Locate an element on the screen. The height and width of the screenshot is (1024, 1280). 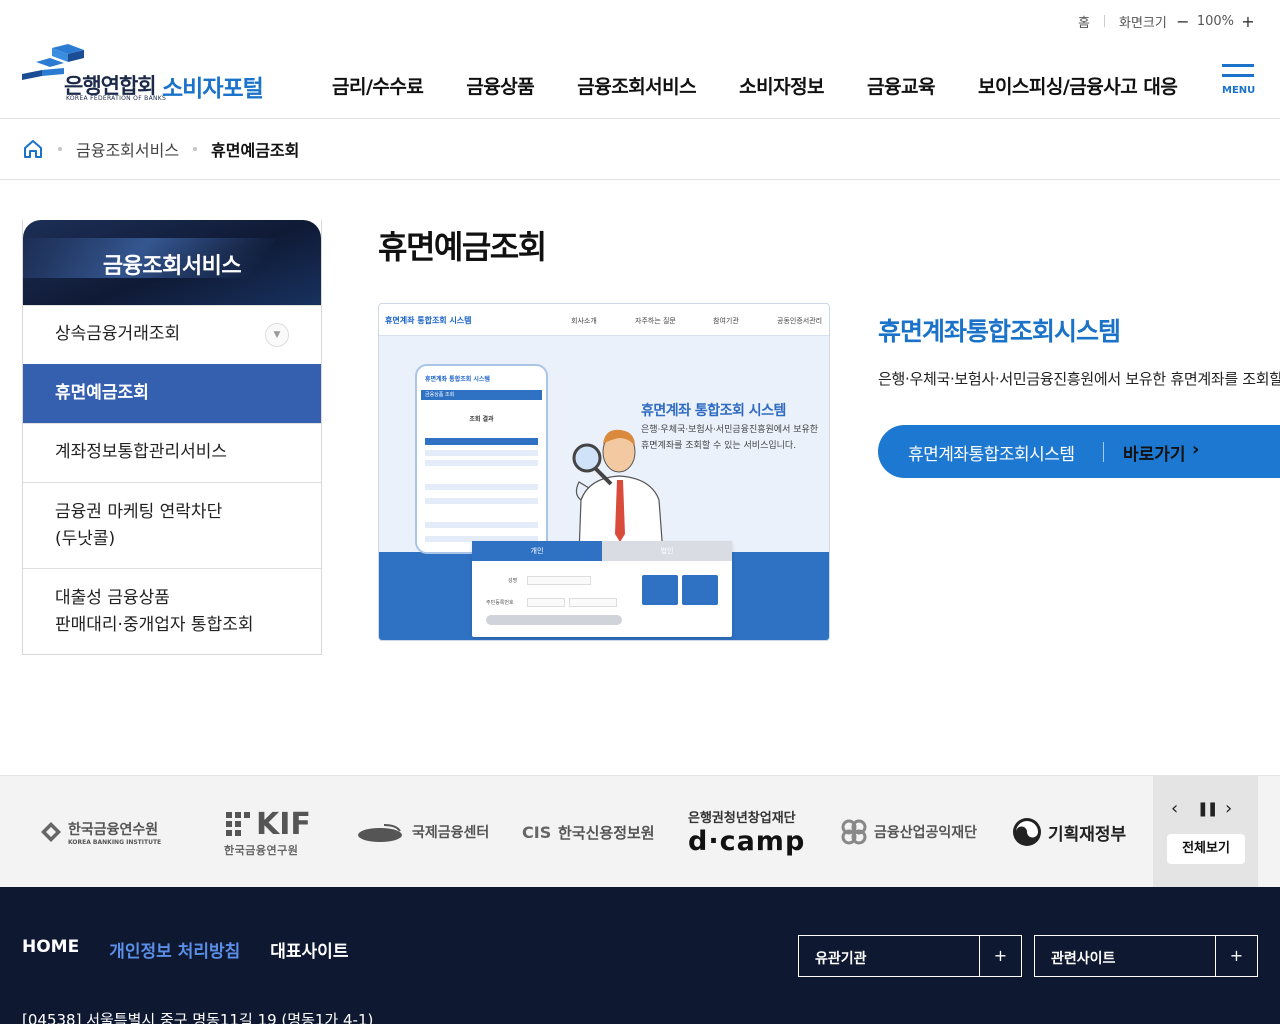
home-link: 홈 is located at coordinates (1084, 21).